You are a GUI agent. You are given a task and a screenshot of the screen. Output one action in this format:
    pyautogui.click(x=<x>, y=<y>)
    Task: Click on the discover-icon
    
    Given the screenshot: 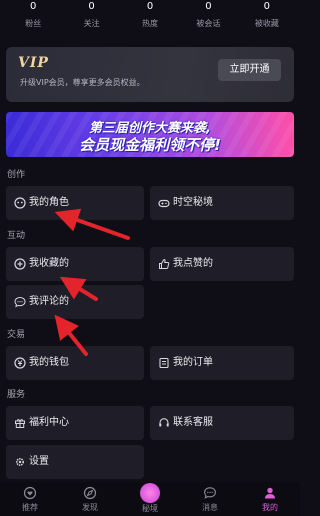 What is the action you would take?
    pyautogui.click(x=90, y=493)
    